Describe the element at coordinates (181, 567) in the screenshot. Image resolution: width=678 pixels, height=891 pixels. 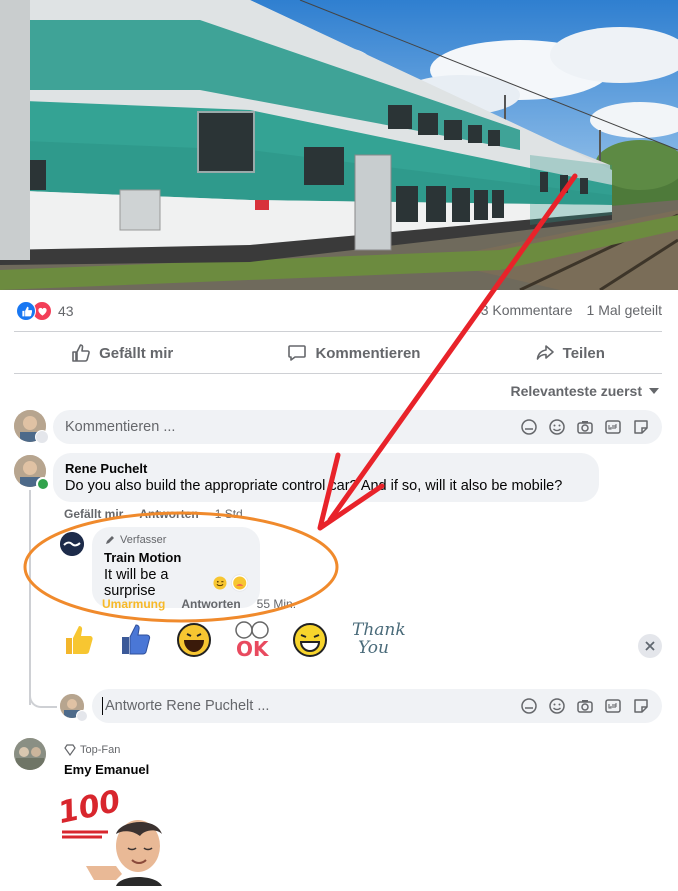
I see `annotation-ellipse` at that location.